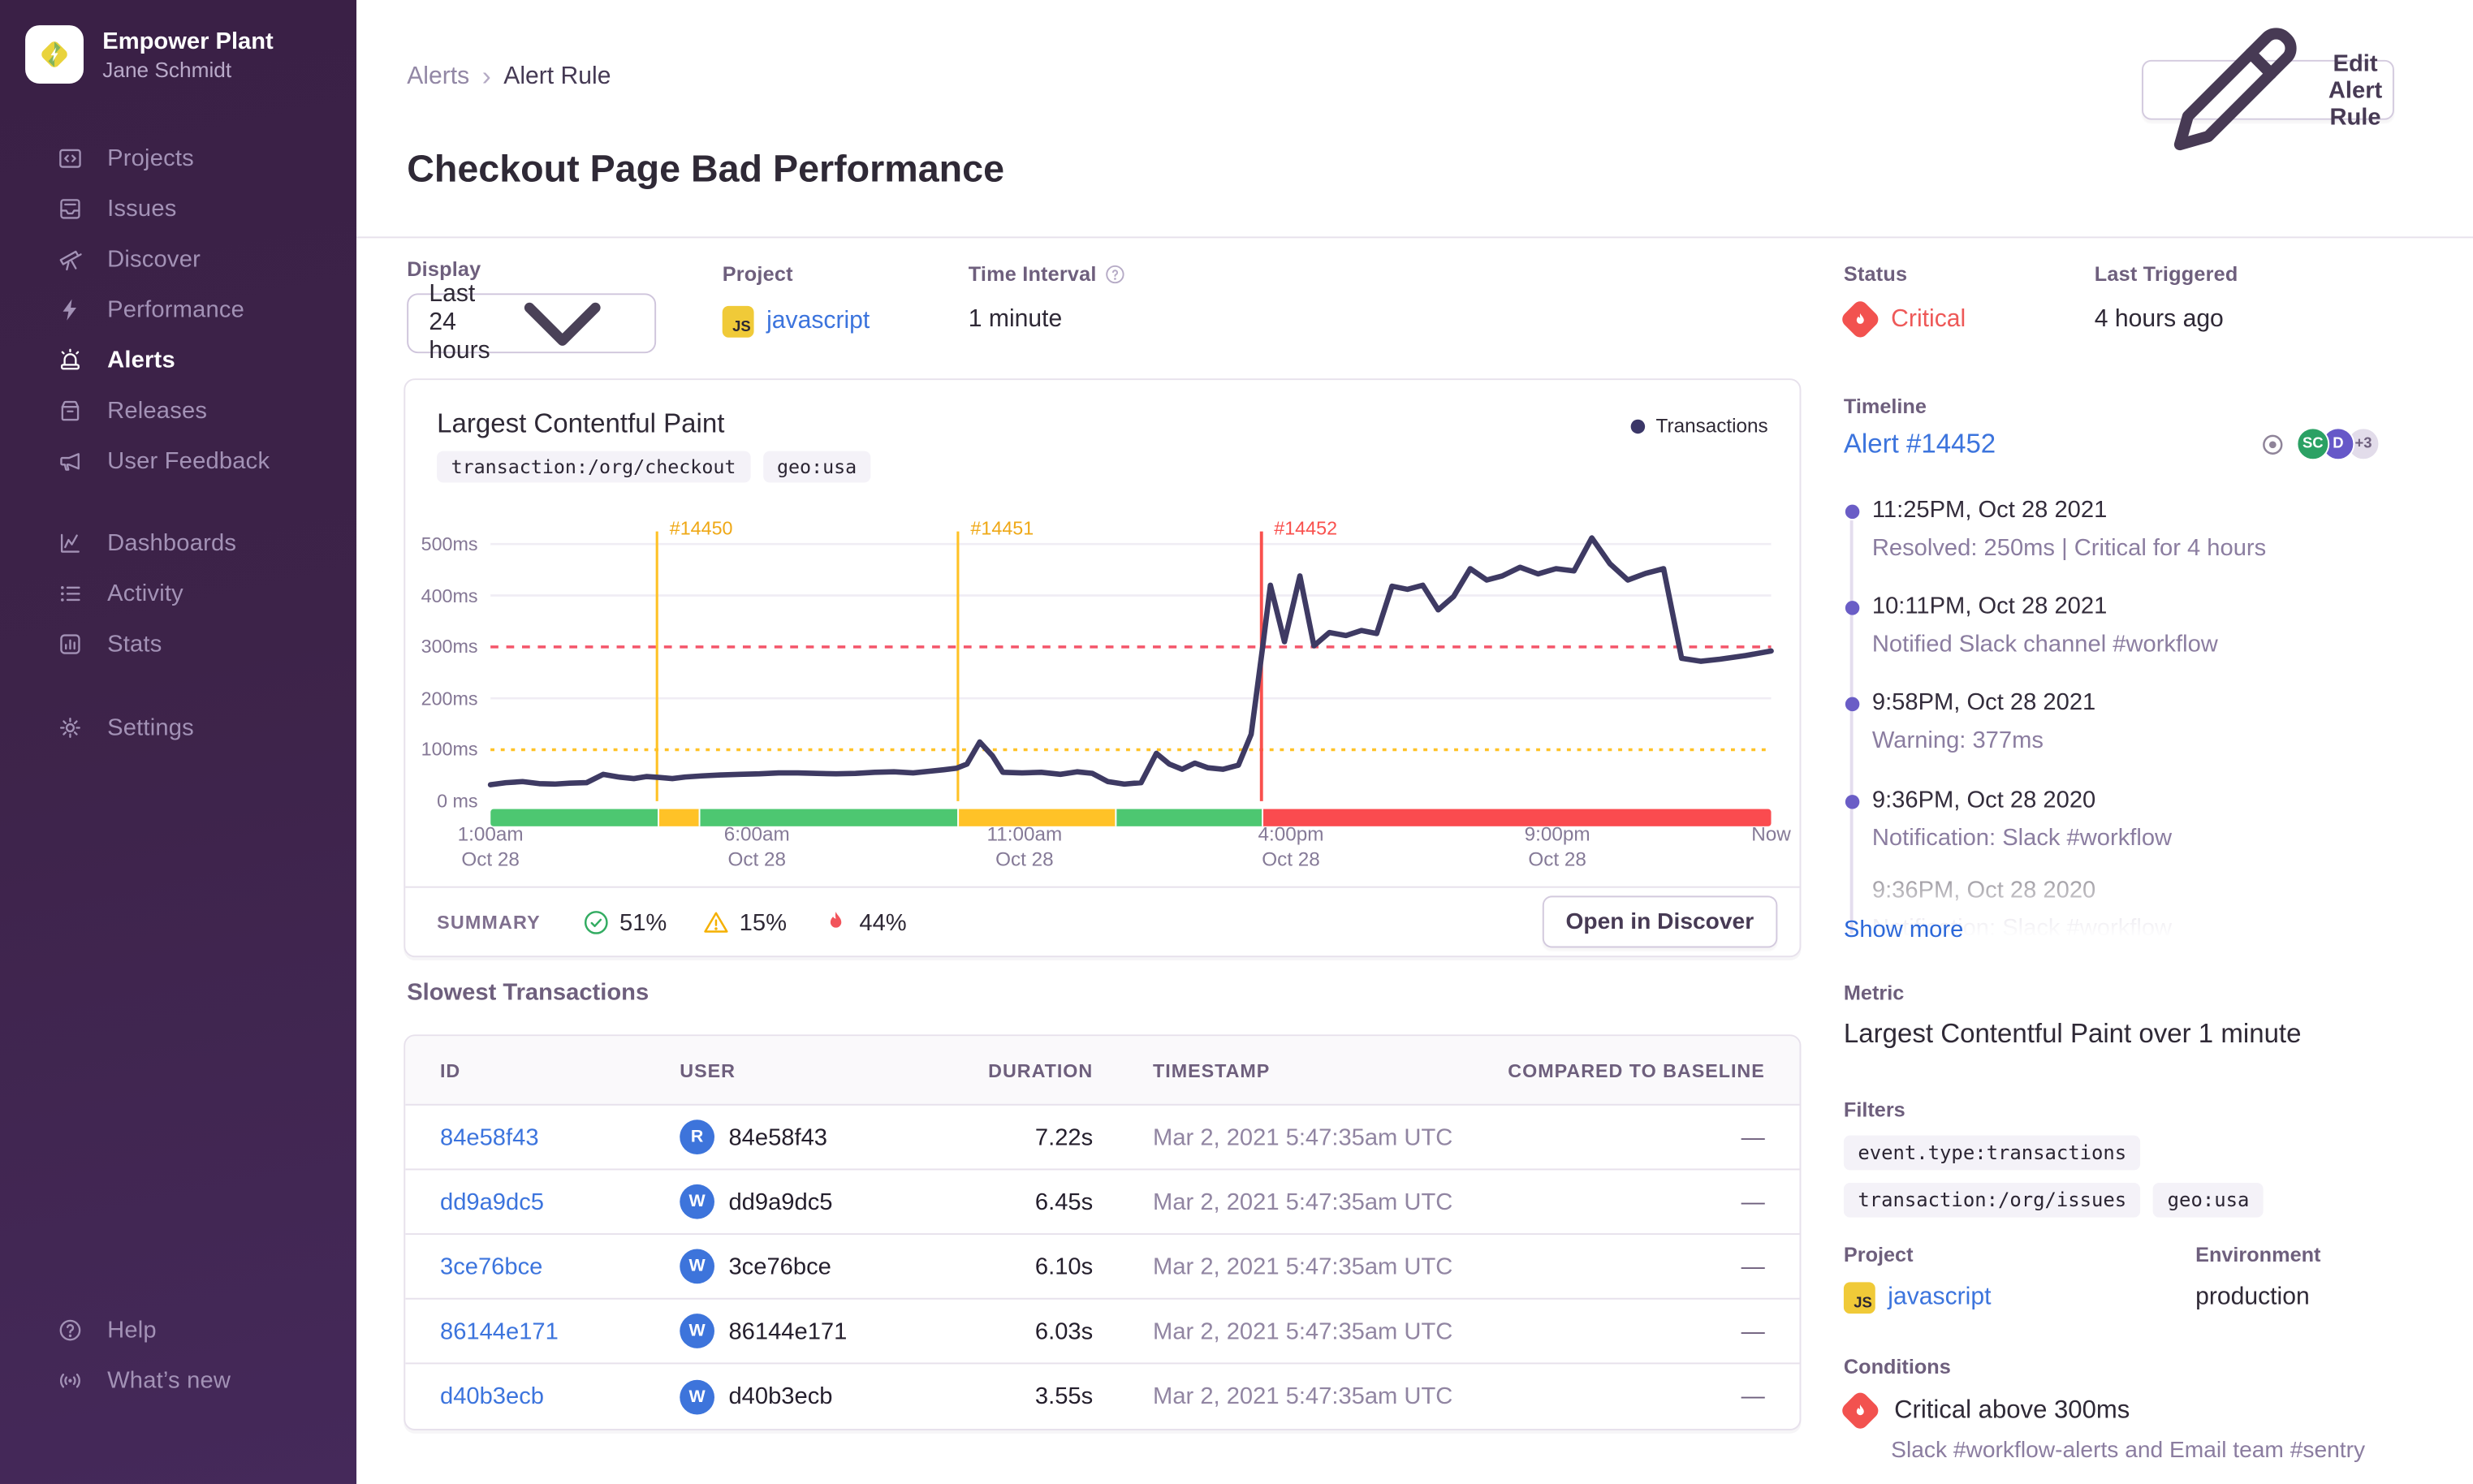 This screenshot has width=2473, height=1484. What do you see at coordinates (167, 70) in the screenshot?
I see `org-user: Jane Schmidt` at bounding box center [167, 70].